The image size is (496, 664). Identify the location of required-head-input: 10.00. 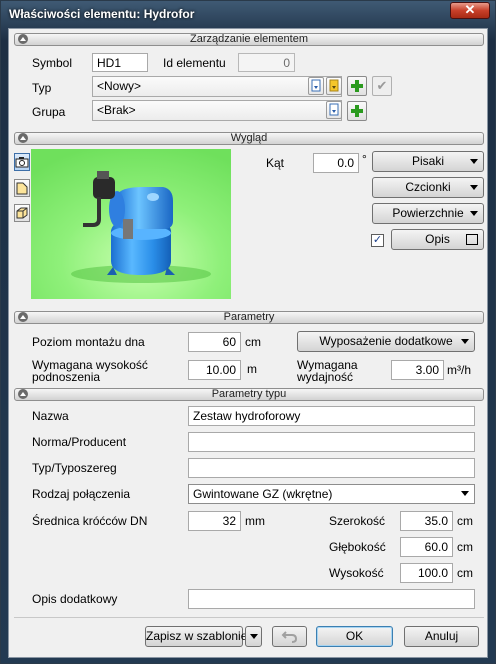
(214, 370).